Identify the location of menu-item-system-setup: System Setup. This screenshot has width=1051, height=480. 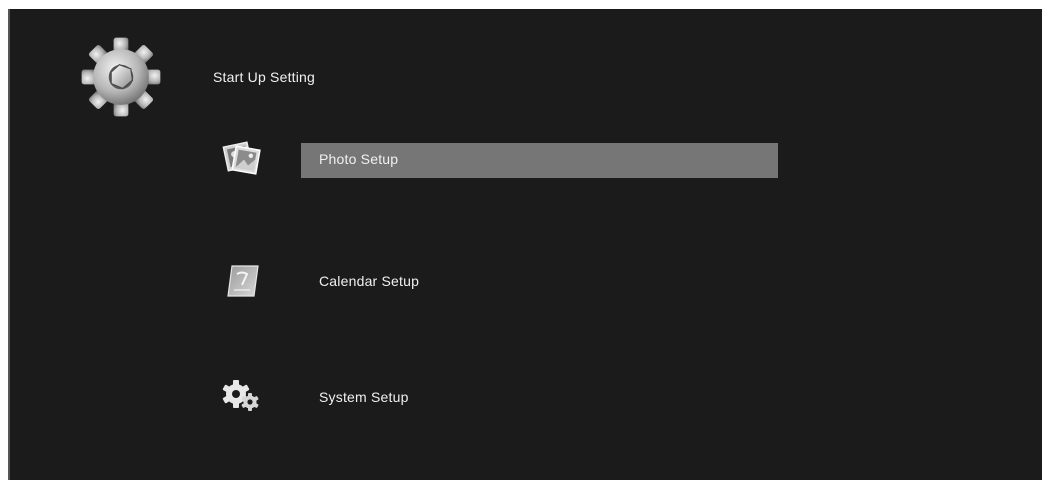
(510, 399).